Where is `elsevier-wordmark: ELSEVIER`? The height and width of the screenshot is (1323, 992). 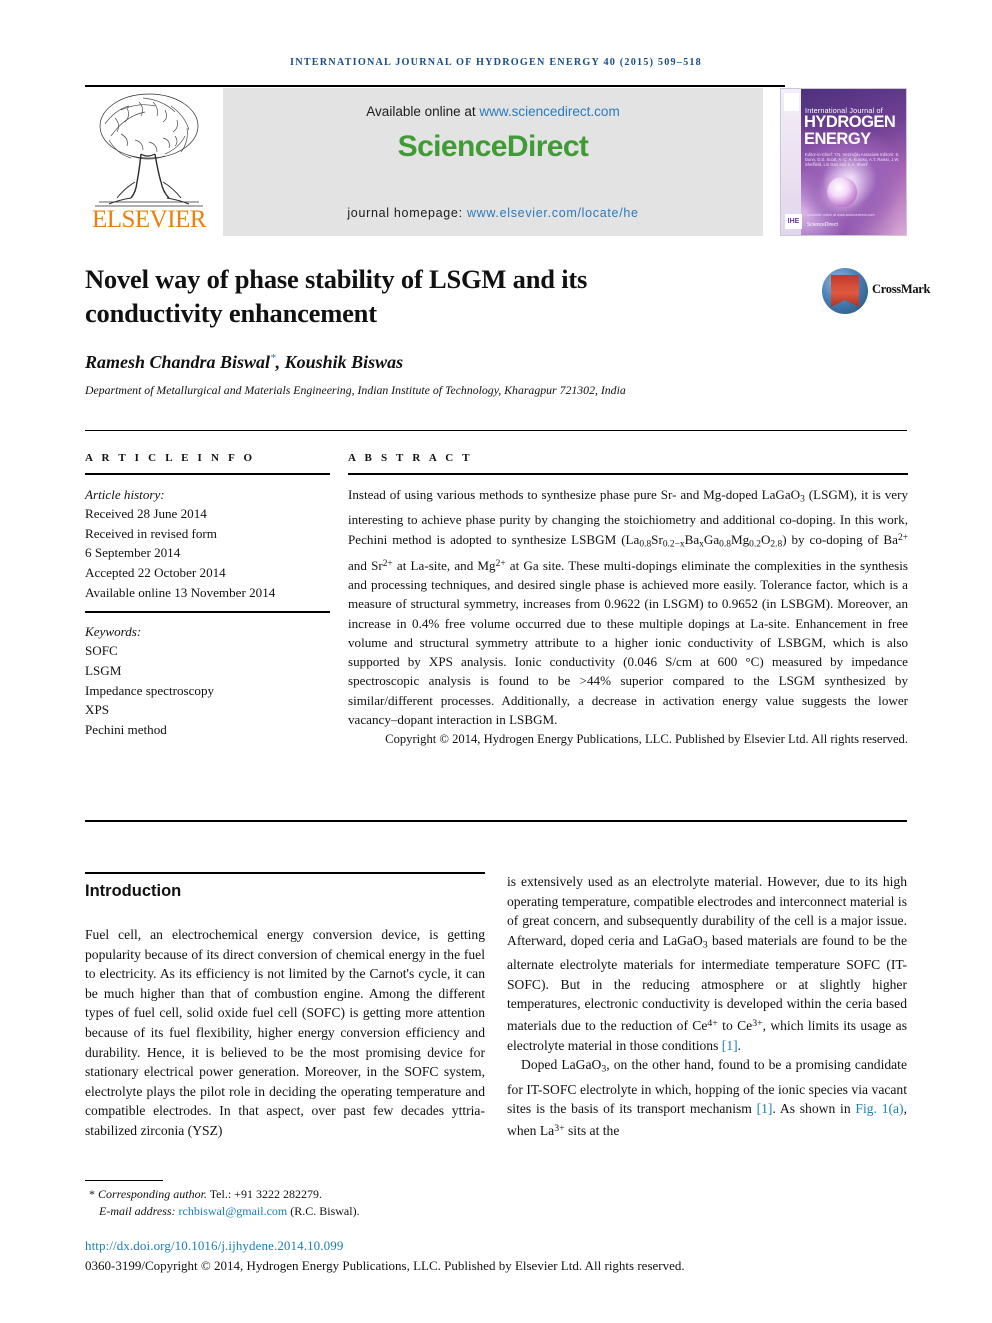 elsevier-wordmark: ELSEVIER is located at coordinates (149, 219).